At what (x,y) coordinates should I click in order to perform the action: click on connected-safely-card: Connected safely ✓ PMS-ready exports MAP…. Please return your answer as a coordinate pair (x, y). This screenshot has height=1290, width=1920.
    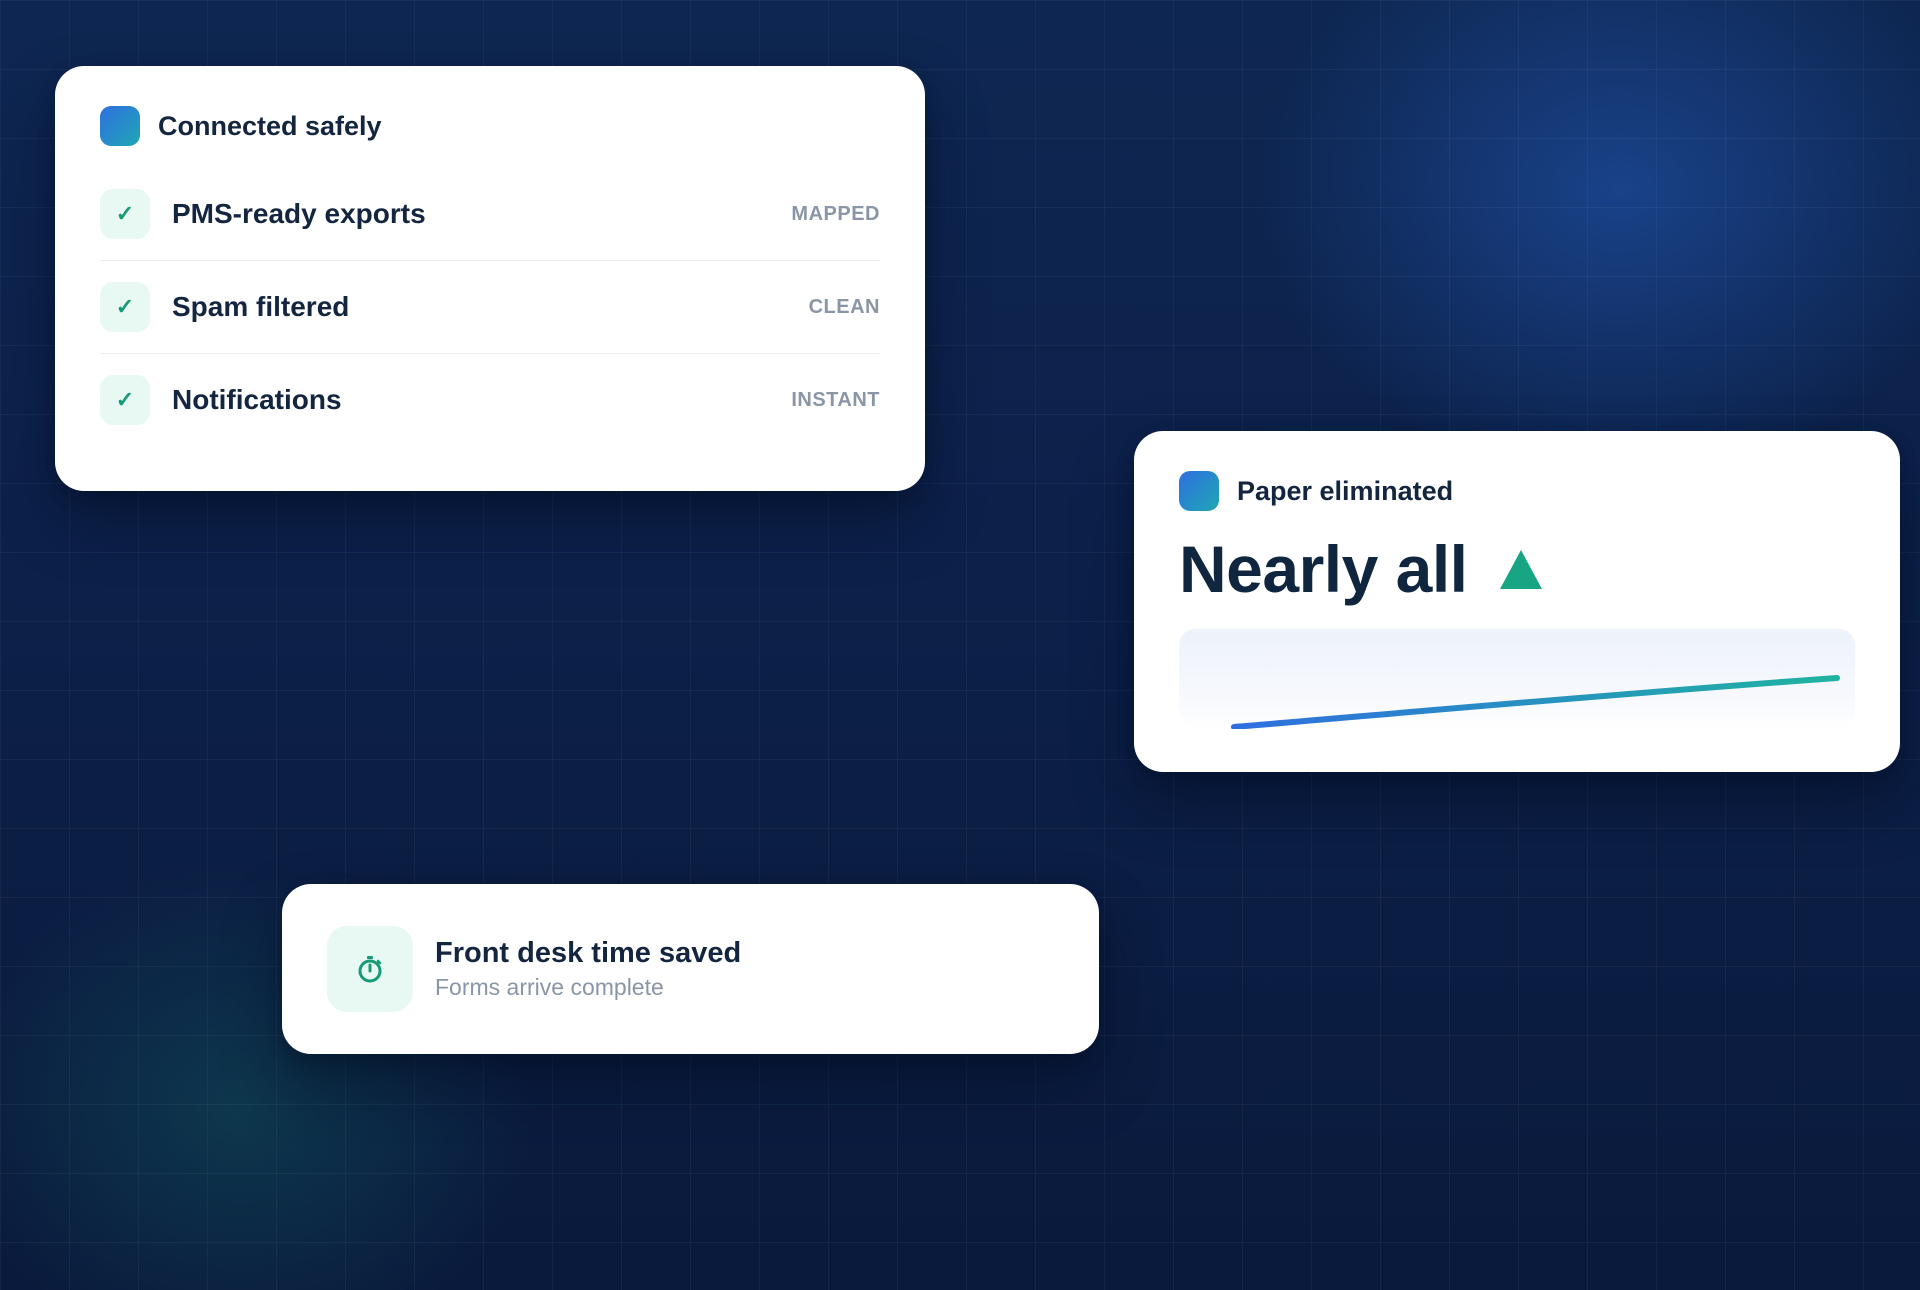
    Looking at the image, I should click on (490, 278).